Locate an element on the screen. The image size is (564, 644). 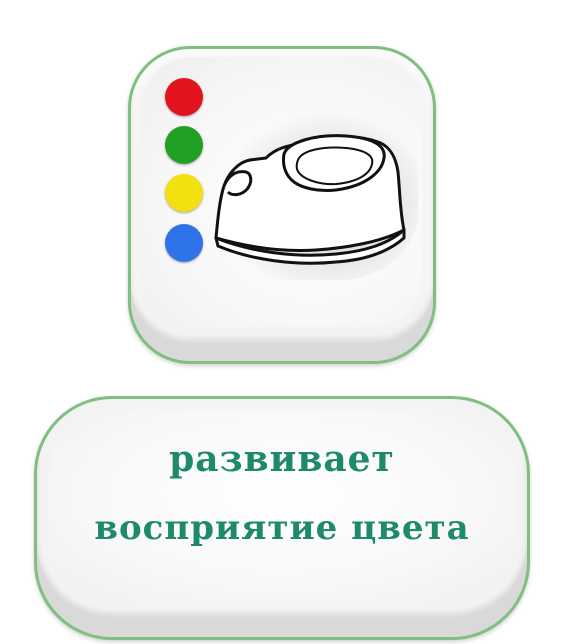
green-dot is located at coordinates (184, 145).